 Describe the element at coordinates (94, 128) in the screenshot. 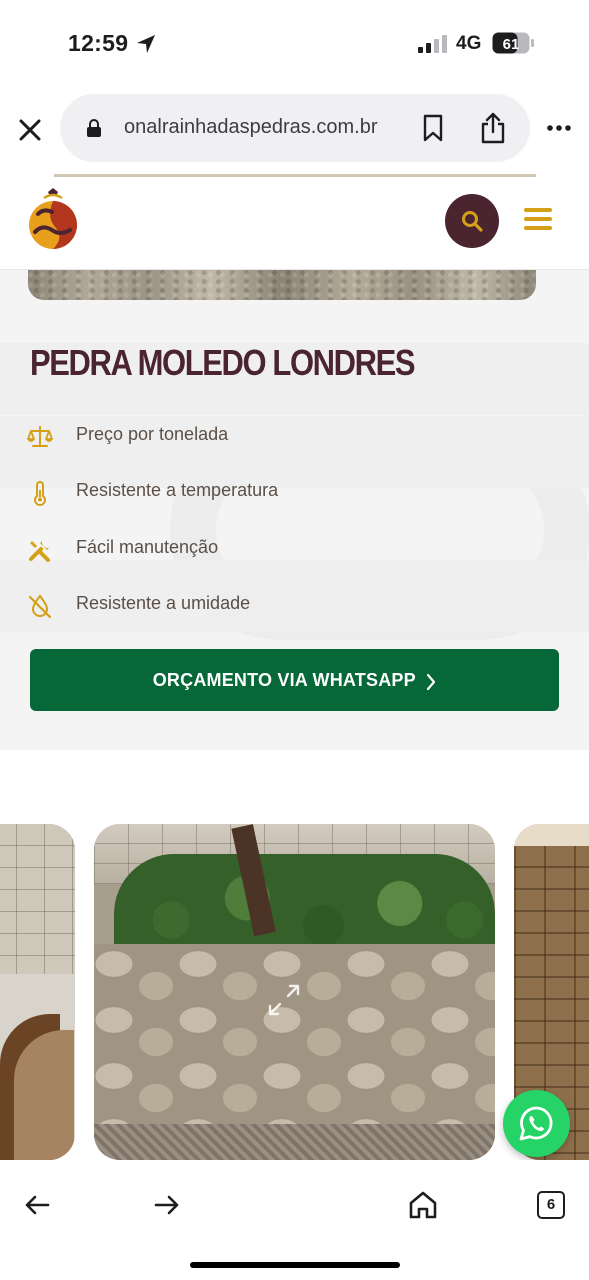

I see `lock-icon` at that location.